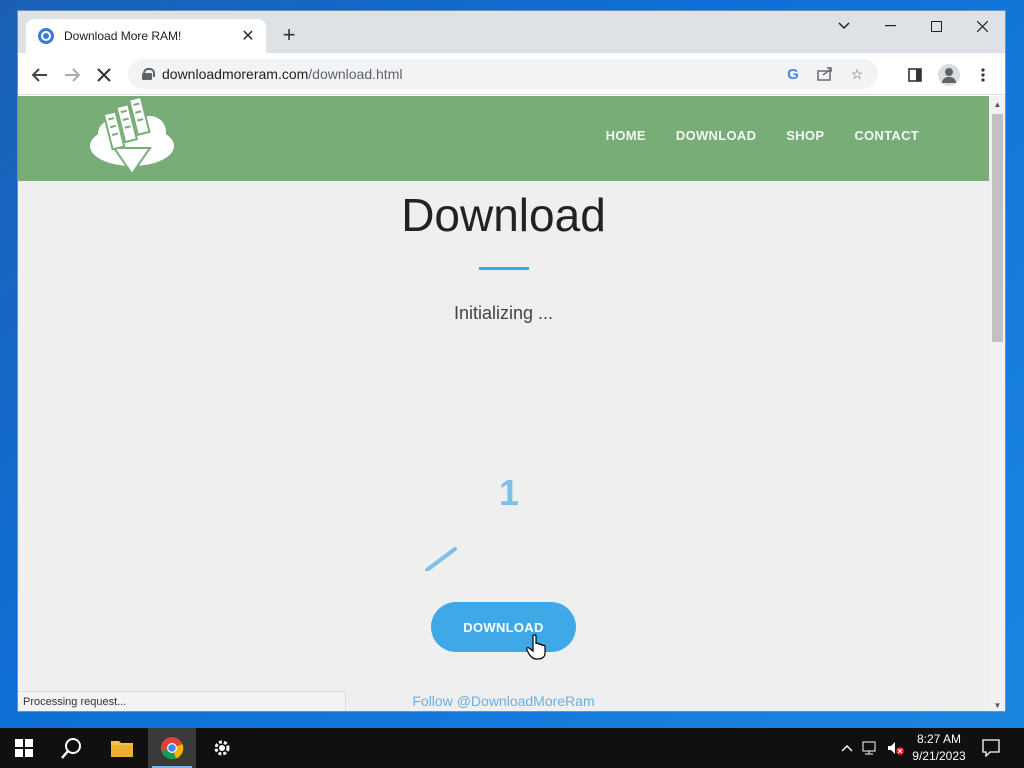  Describe the element at coordinates (939, 756) in the screenshot. I see `clock-date: 9/21/2023` at that location.